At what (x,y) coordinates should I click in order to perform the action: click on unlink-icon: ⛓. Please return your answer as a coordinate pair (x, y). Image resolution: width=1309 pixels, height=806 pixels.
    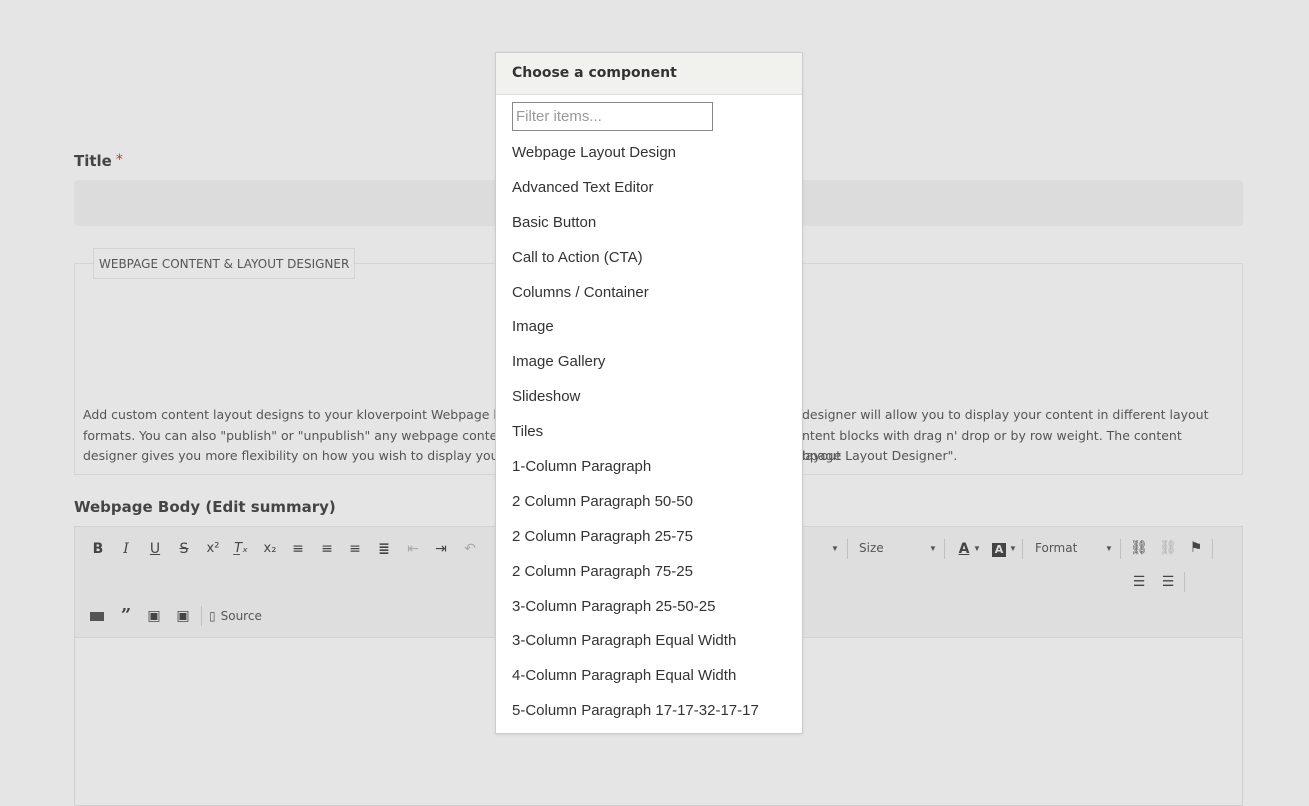
    Looking at the image, I should click on (1168, 548).